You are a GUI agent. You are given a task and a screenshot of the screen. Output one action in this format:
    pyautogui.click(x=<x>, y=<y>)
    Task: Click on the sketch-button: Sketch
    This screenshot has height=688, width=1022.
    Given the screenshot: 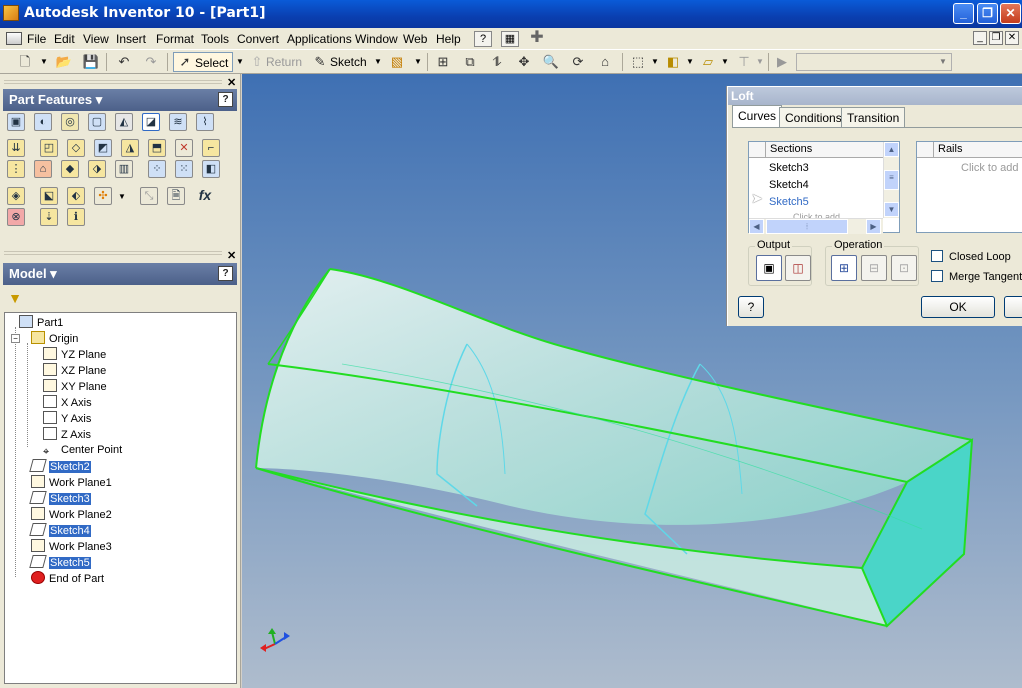 What is the action you would take?
    pyautogui.click(x=348, y=62)
    